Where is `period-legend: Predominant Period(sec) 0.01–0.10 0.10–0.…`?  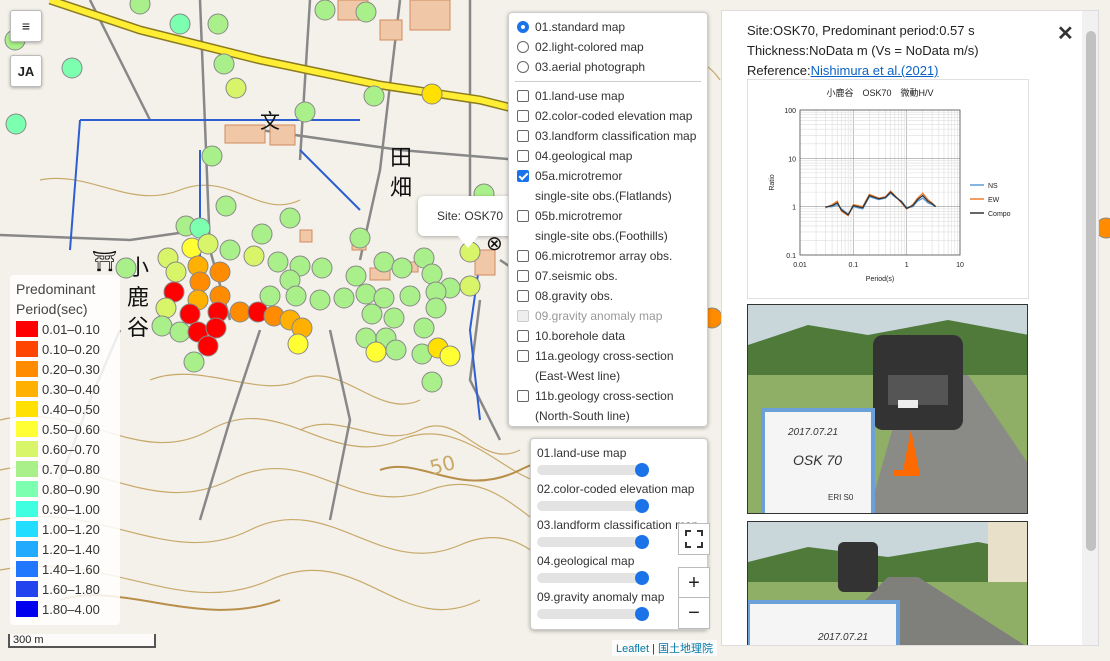 period-legend: Predominant Period(sec) 0.01–0.10 0.10–0.… is located at coordinates (65, 450).